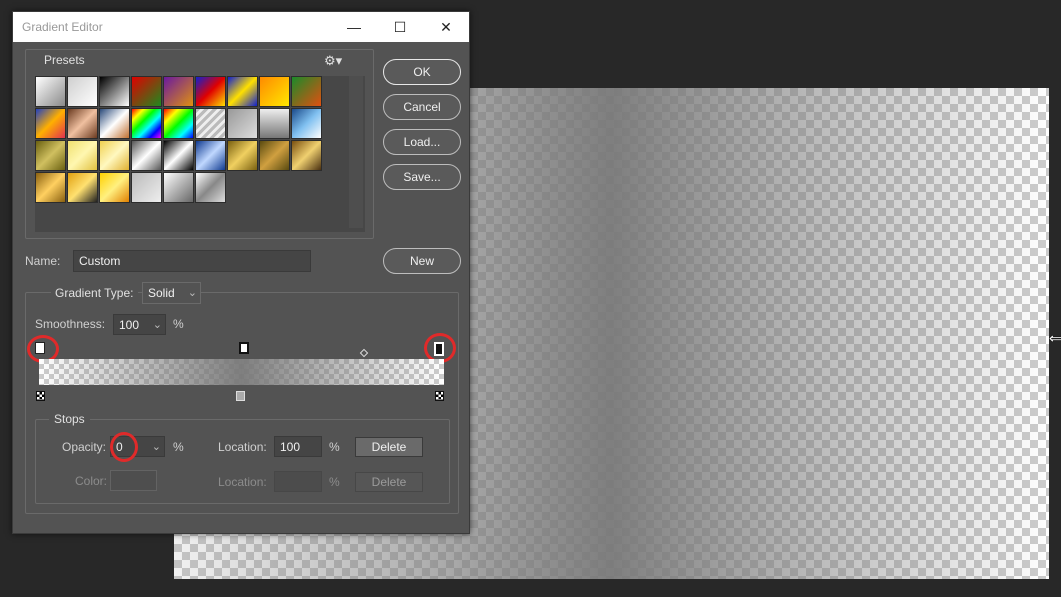 This screenshot has width=1061, height=597. What do you see at coordinates (298, 481) in the screenshot?
I see `color-location-input` at bounding box center [298, 481].